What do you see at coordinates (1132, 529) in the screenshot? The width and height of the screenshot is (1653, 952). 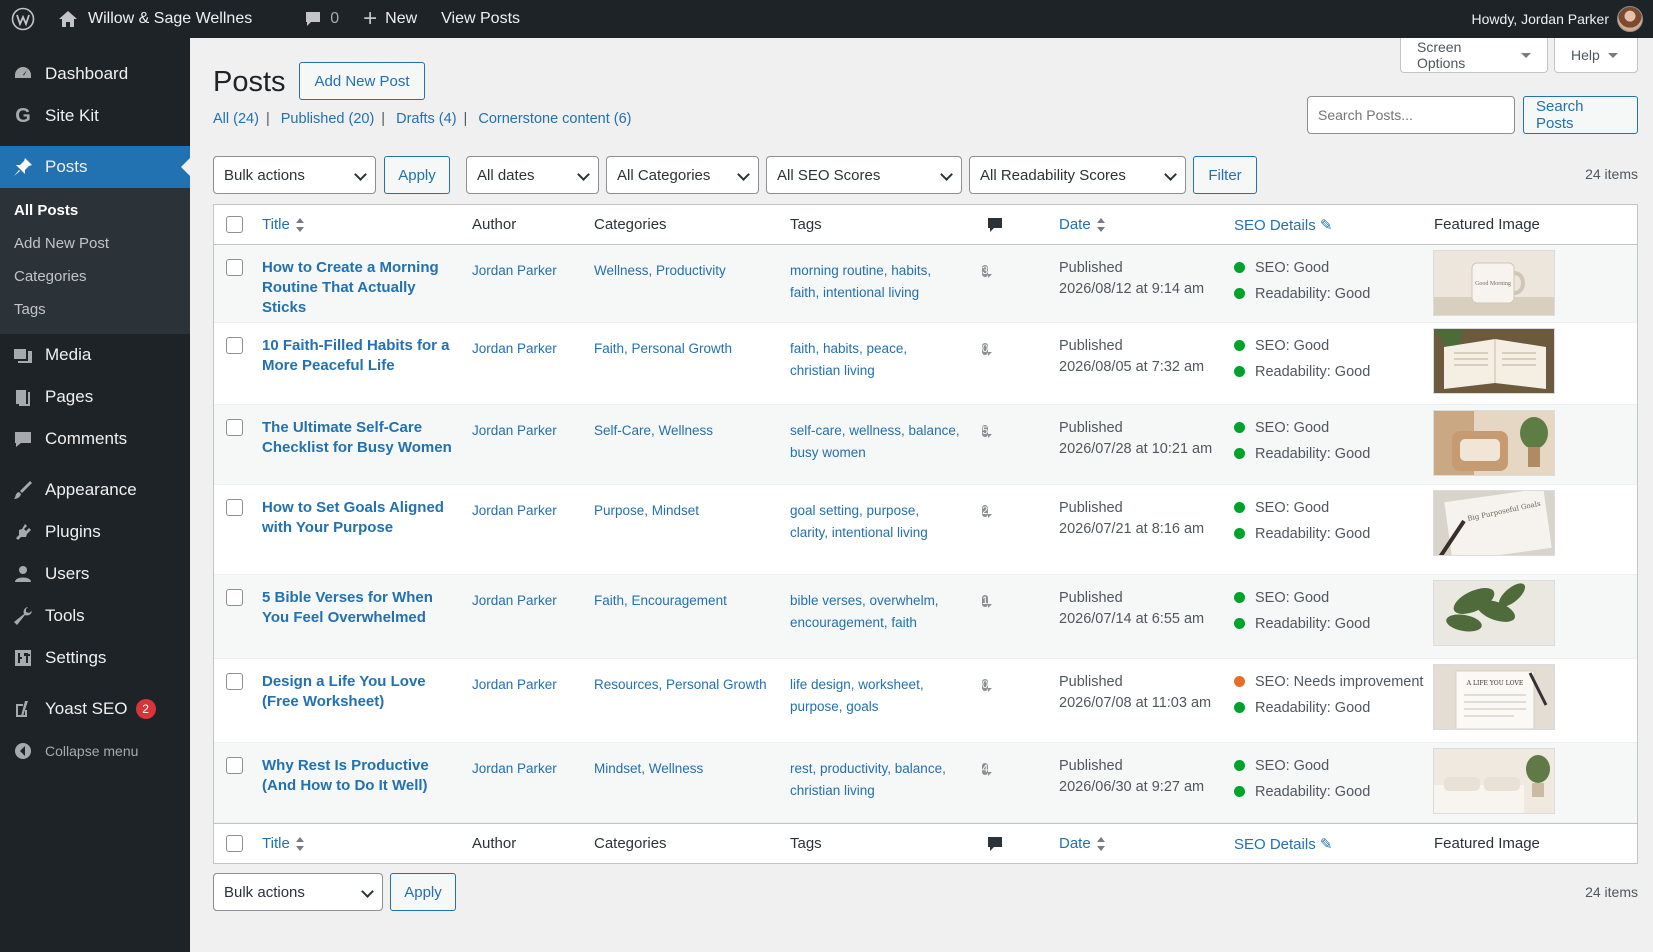 I see `post-date-value: 2026/07/21 at 8:16 am` at bounding box center [1132, 529].